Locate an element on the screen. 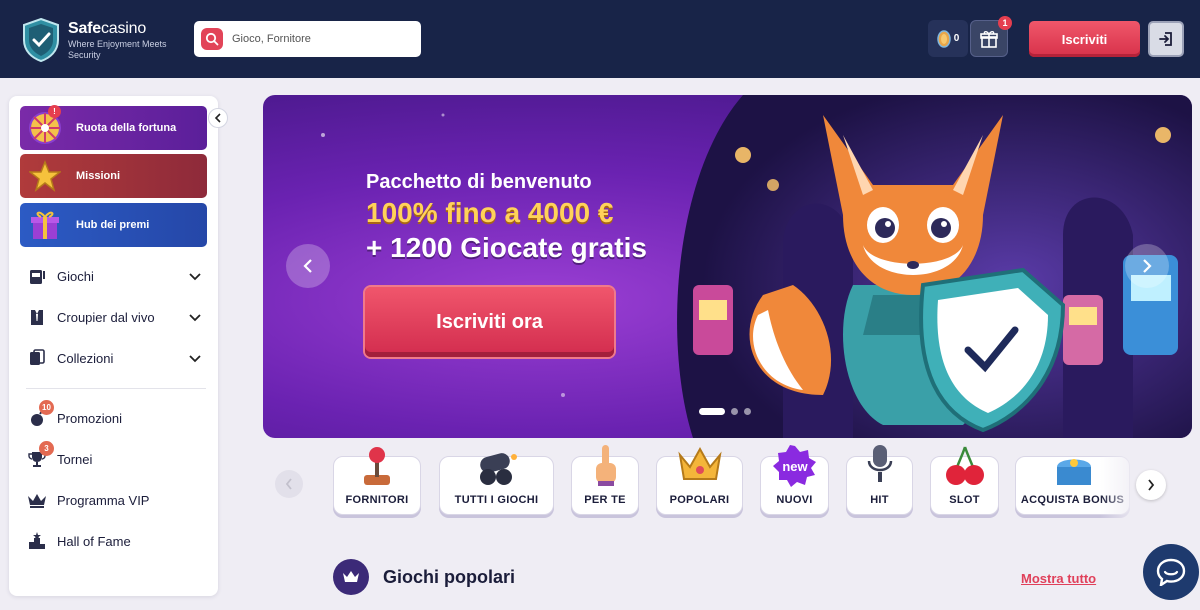 This screenshot has height=610, width=1200. new-badge-icon: new is located at coordinates (794, 466).